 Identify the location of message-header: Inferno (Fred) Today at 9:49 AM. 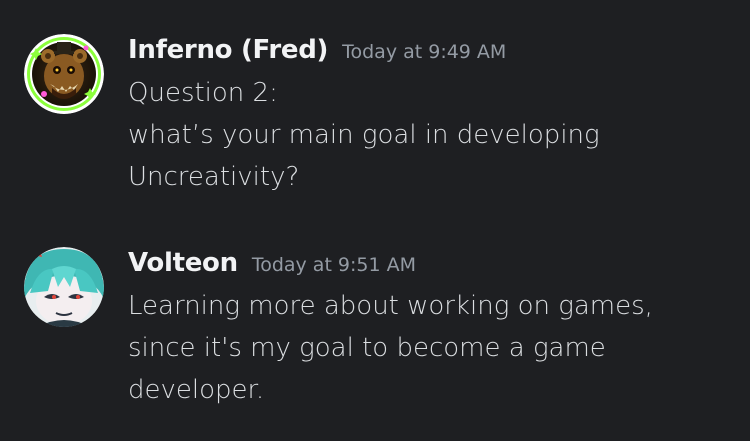
(317, 50).